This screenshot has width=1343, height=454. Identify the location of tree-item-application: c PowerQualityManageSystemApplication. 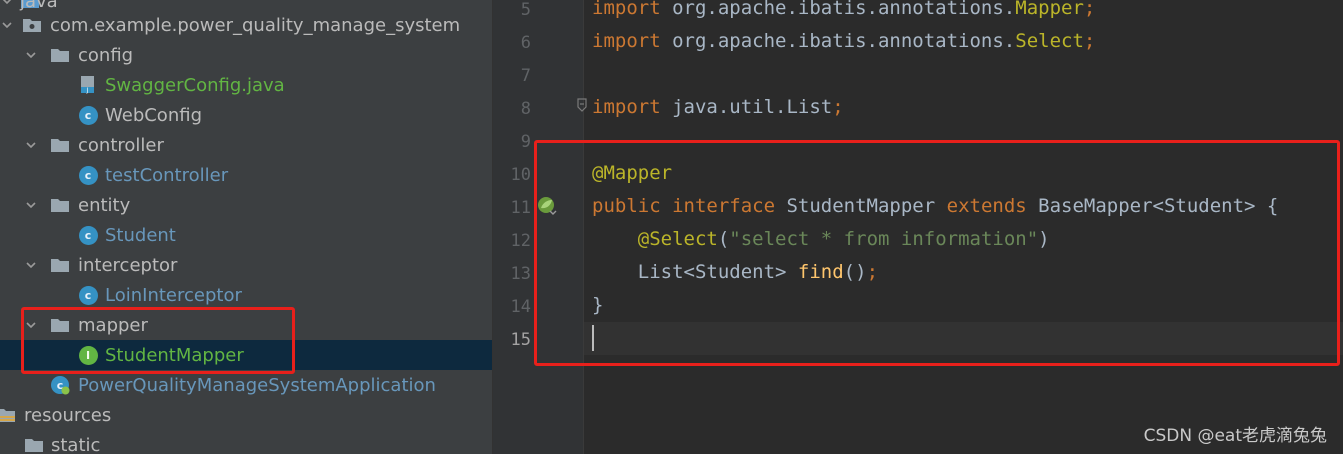
(246, 385).